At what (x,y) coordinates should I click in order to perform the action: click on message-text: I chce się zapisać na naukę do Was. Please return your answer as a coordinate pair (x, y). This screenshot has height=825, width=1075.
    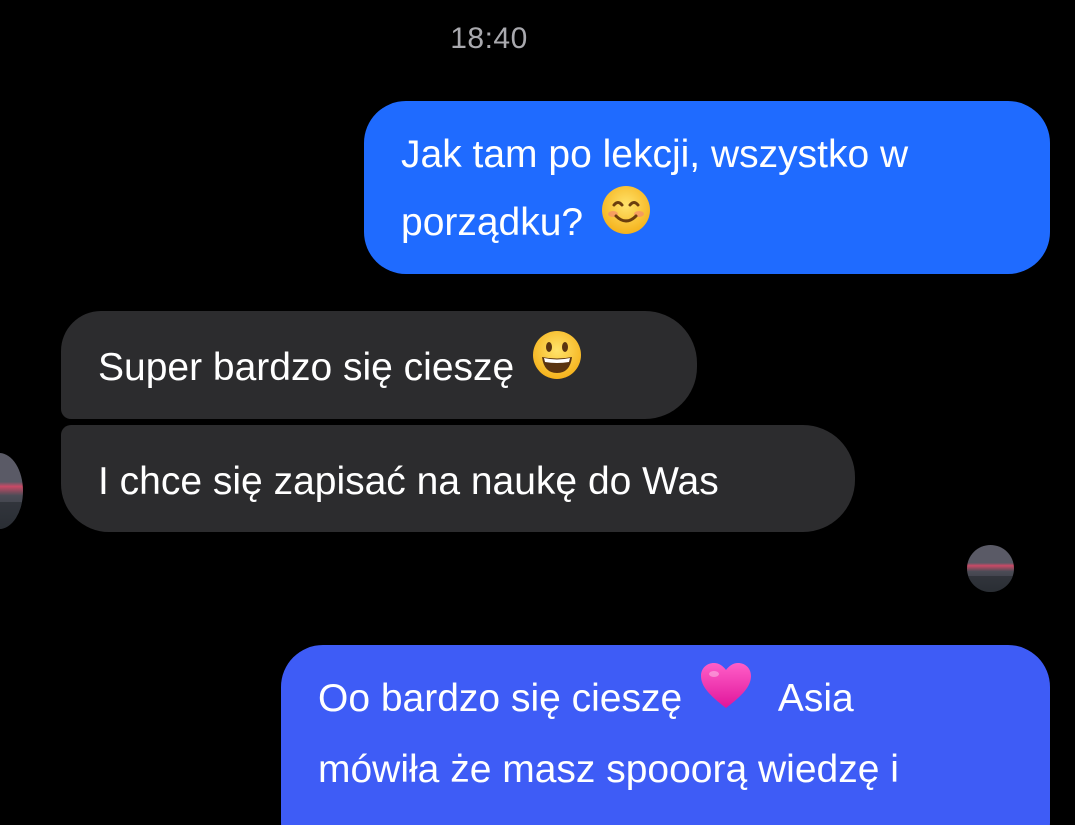
    Looking at the image, I should click on (408, 481).